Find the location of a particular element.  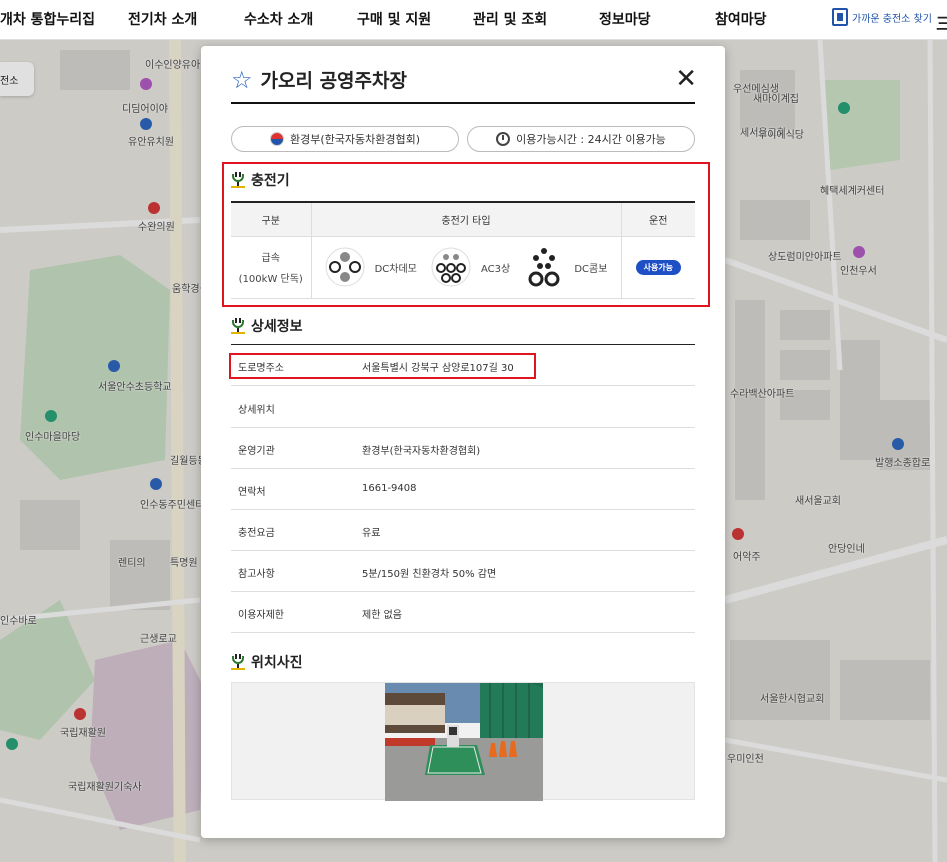

connector-label: DC차데모 is located at coordinates (395, 269).